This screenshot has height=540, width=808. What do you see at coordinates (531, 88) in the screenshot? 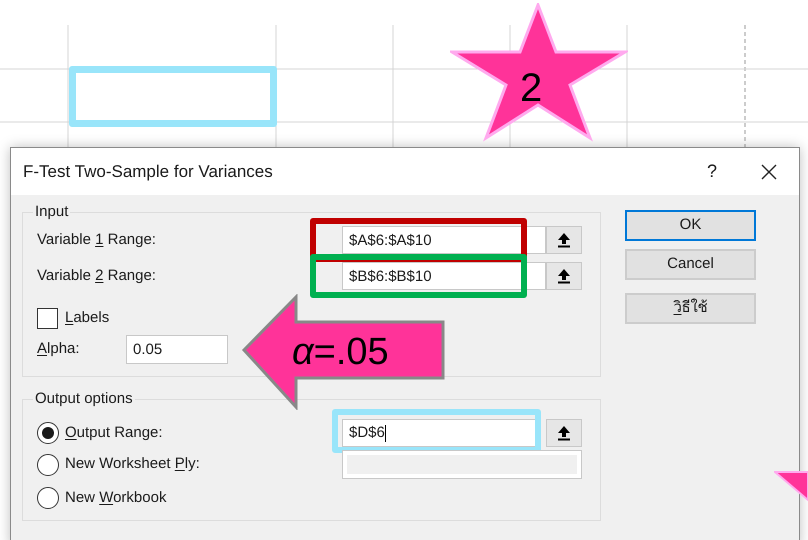
I see `callout-number: 2` at bounding box center [531, 88].